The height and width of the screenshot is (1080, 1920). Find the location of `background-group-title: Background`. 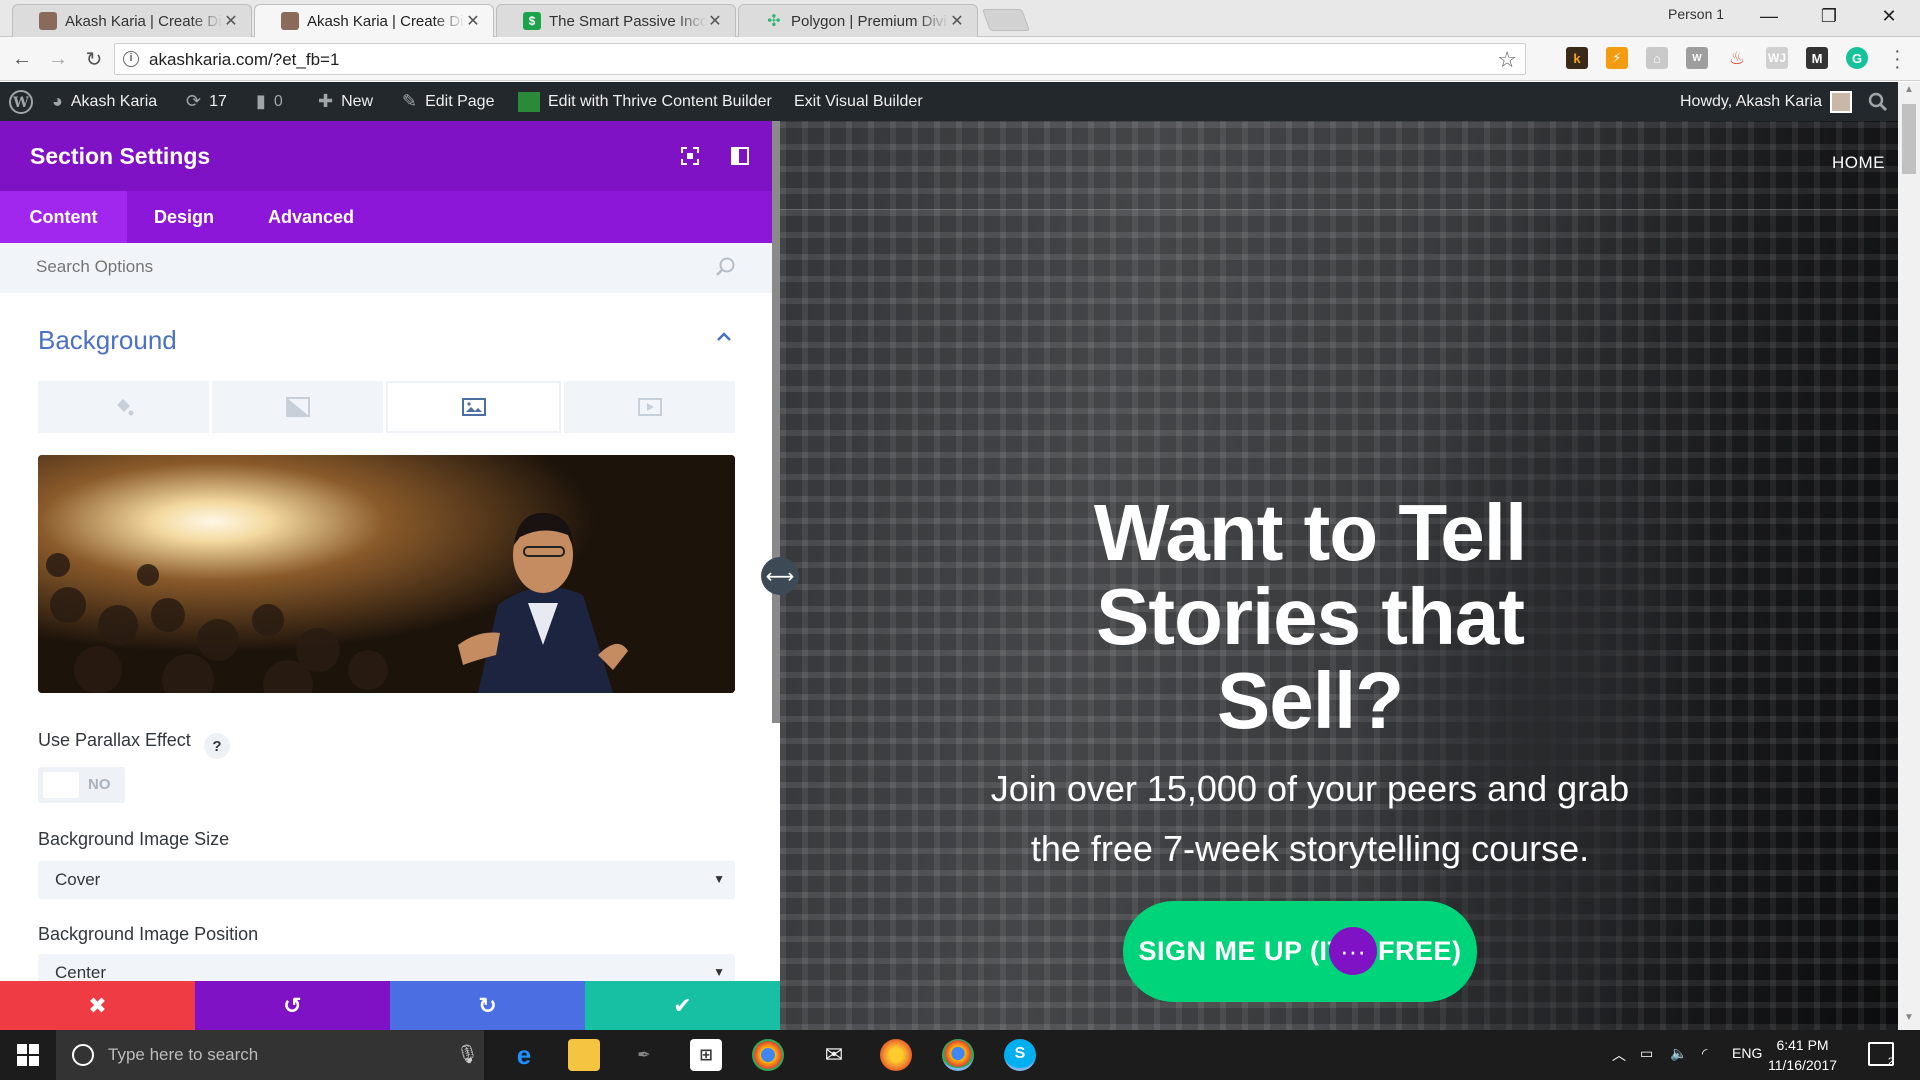

background-group-title: Background is located at coordinates (107, 340).